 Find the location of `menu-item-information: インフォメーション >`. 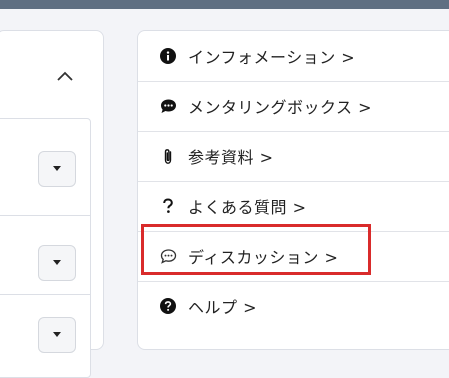

menu-item-information: インフォメーション > is located at coordinates (293, 56).